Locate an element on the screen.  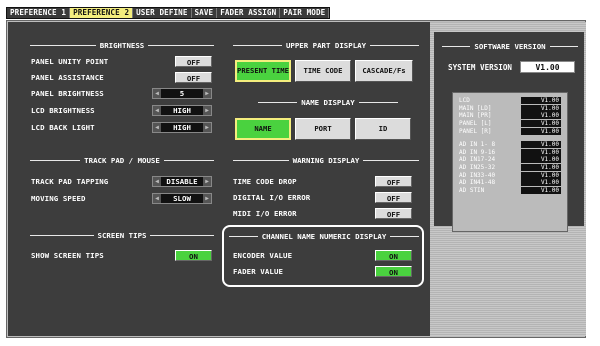
software-version-title: SOFTWARE VERSION is located at coordinates (510, 46).